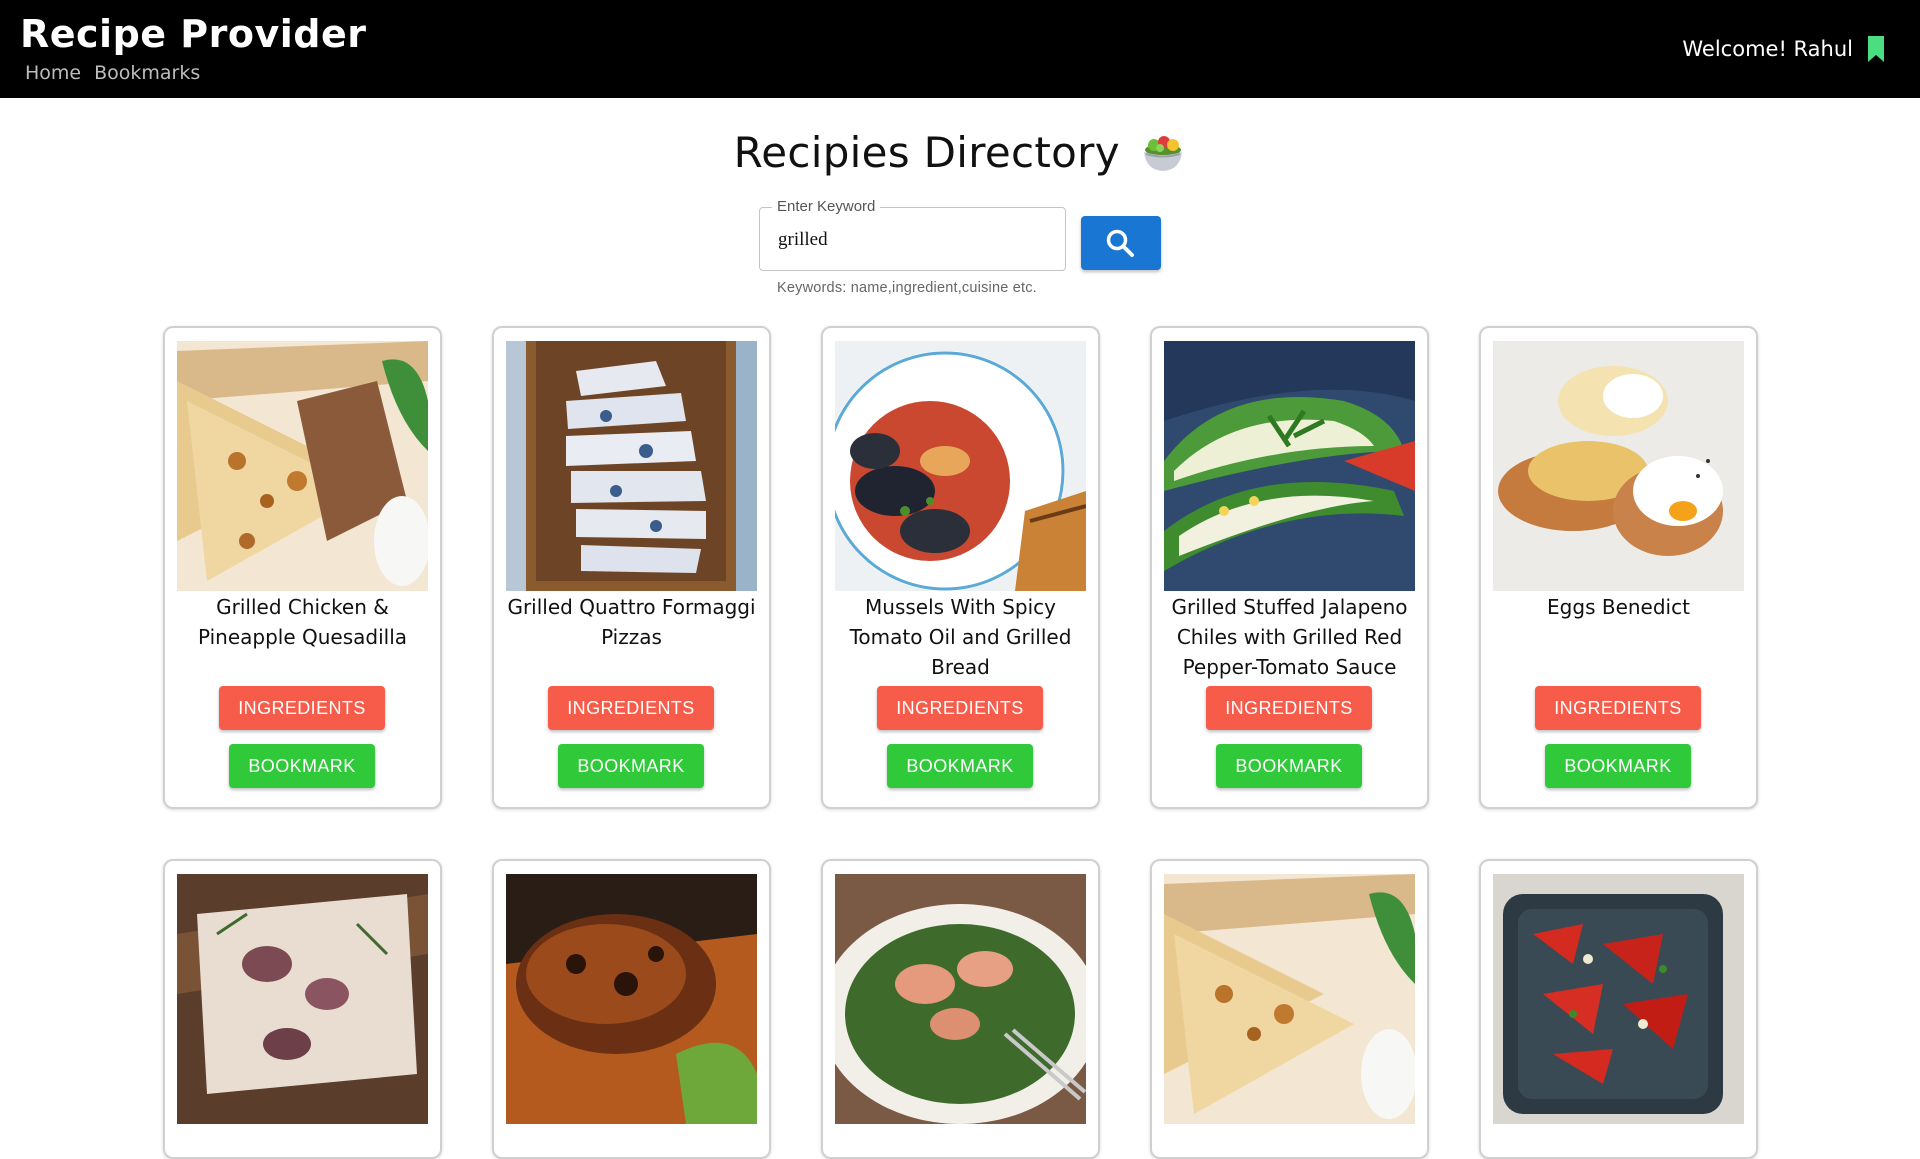 The height and width of the screenshot is (1159, 1920). Describe the element at coordinates (826, 206) in the screenshot. I see `keyword-label: Enter Keyword` at that location.